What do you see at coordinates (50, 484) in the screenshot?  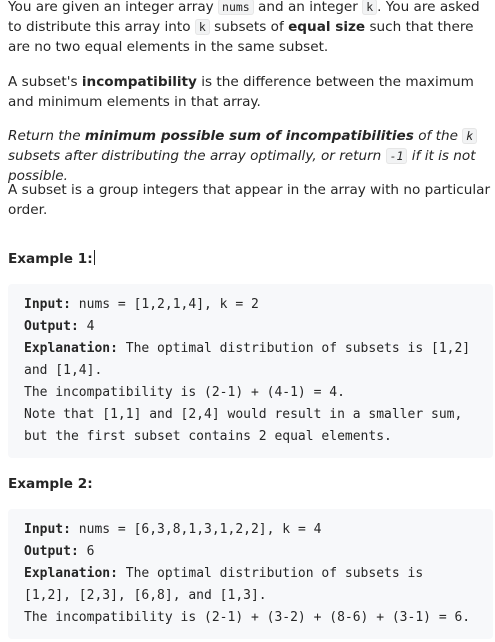 I see `example-2-title: Example 2:` at bounding box center [50, 484].